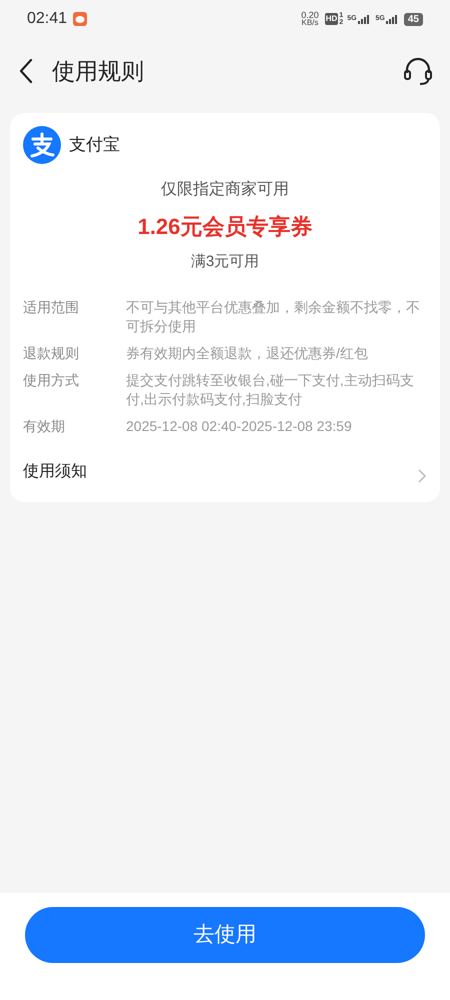 The image size is (450, 1000). I want to click on brand-logo-icon, so click(42, 145).